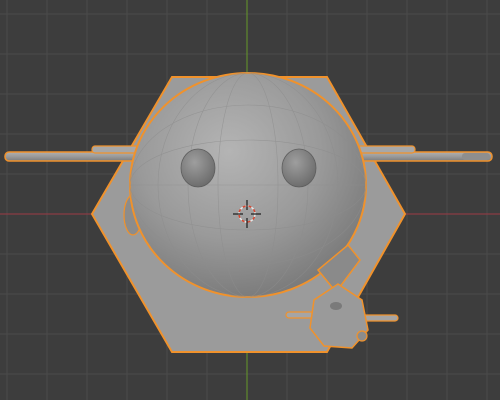  I want to click on left-eye, so click(198, 168).